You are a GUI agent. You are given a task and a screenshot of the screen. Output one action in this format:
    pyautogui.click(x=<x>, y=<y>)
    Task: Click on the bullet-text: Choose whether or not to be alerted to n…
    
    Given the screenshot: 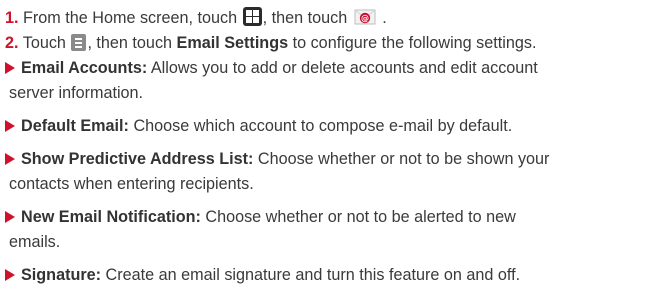 What is the action you would take?
    pyautogui.click(x=360, y=217)
    